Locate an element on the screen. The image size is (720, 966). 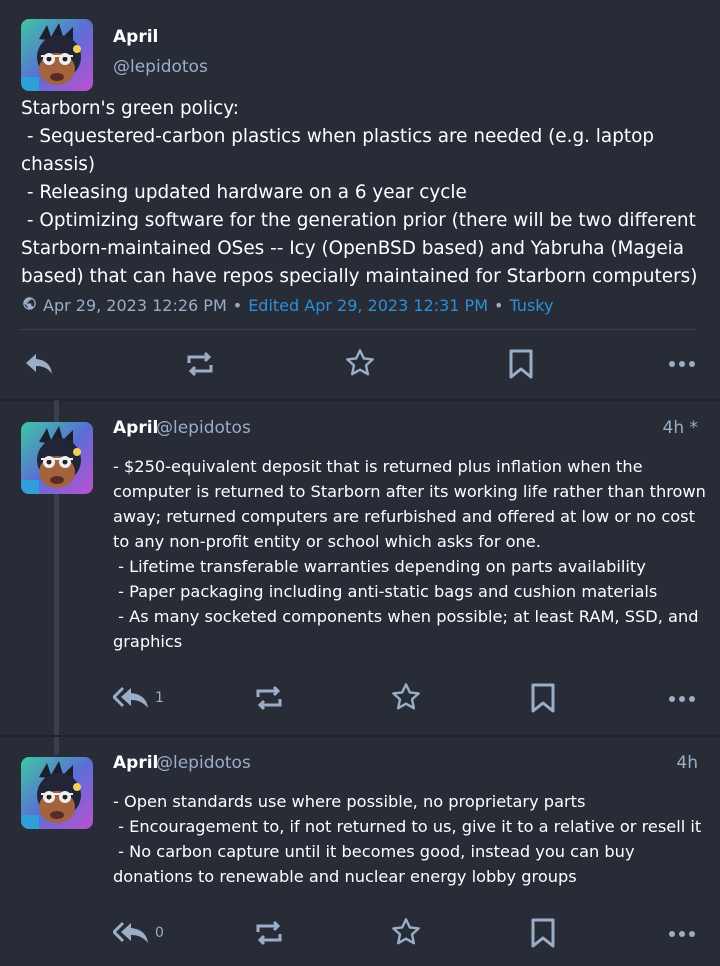
reply-button: 1 is located at coordinates (138, 698).